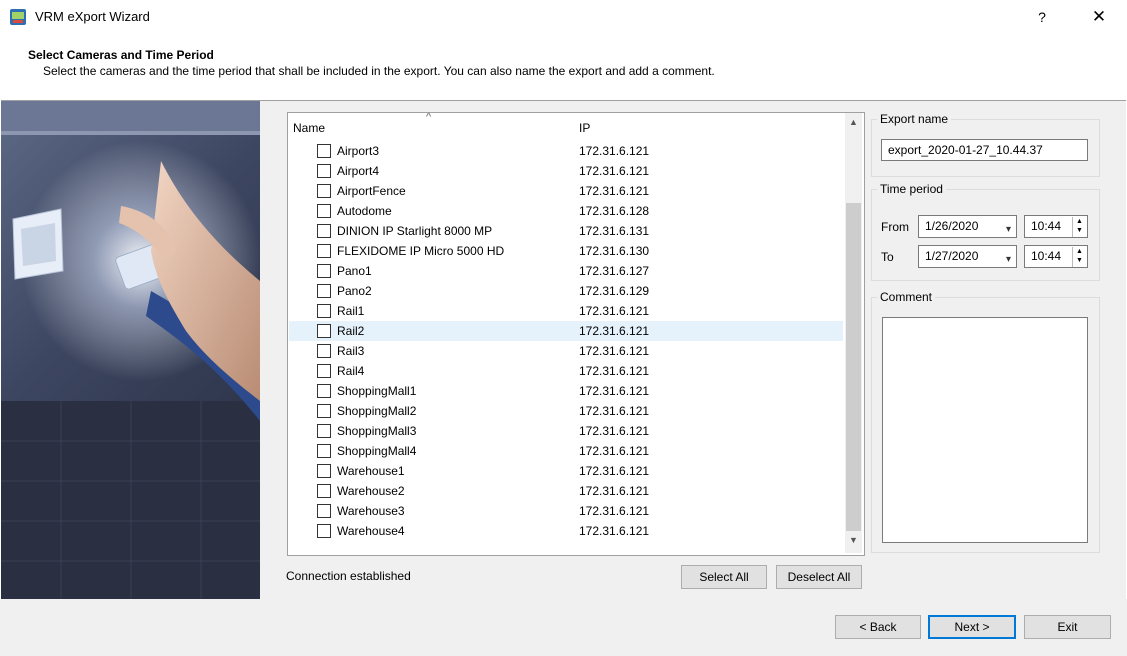 The height and width of the screenshot is (656, 1127). I want to click on title-bar: VRM eXport Wizard ? ✕, so click(563, 17).